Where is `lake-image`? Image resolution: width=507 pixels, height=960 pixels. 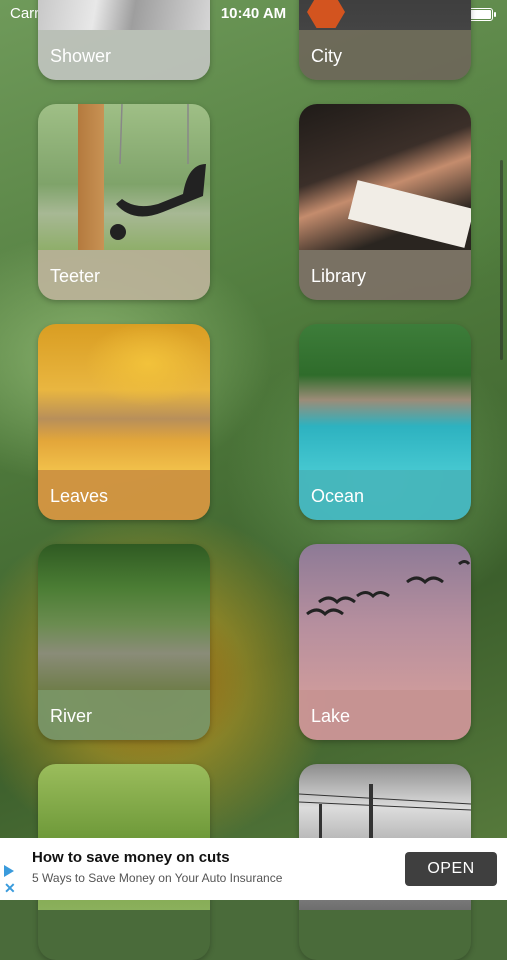 lake-image is located at coordinates (385, 617).